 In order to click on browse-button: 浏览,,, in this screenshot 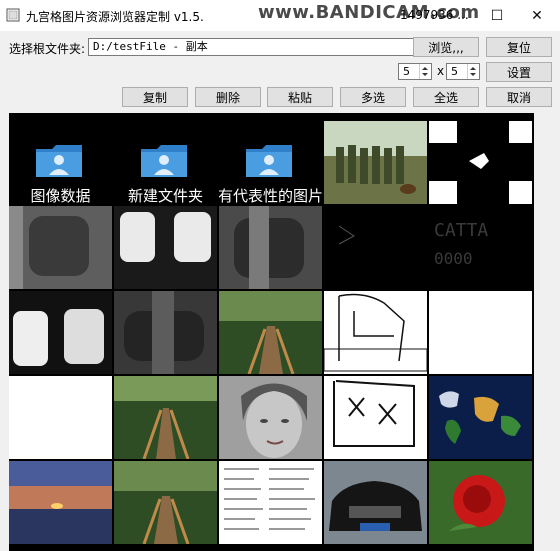, I will do `click(446, 47)`.